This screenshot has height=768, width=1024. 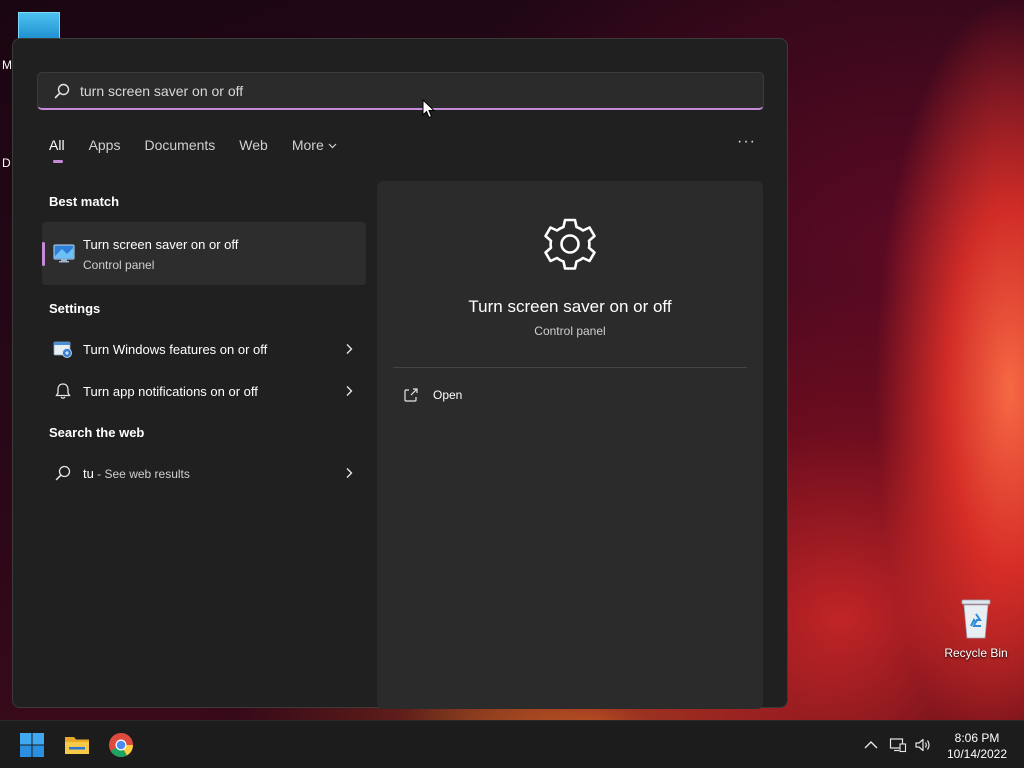 What do you see at coordinates (429, 109) in the screenshot?
I see `mouse-cursor-icon` at bounding box center [429, 109].